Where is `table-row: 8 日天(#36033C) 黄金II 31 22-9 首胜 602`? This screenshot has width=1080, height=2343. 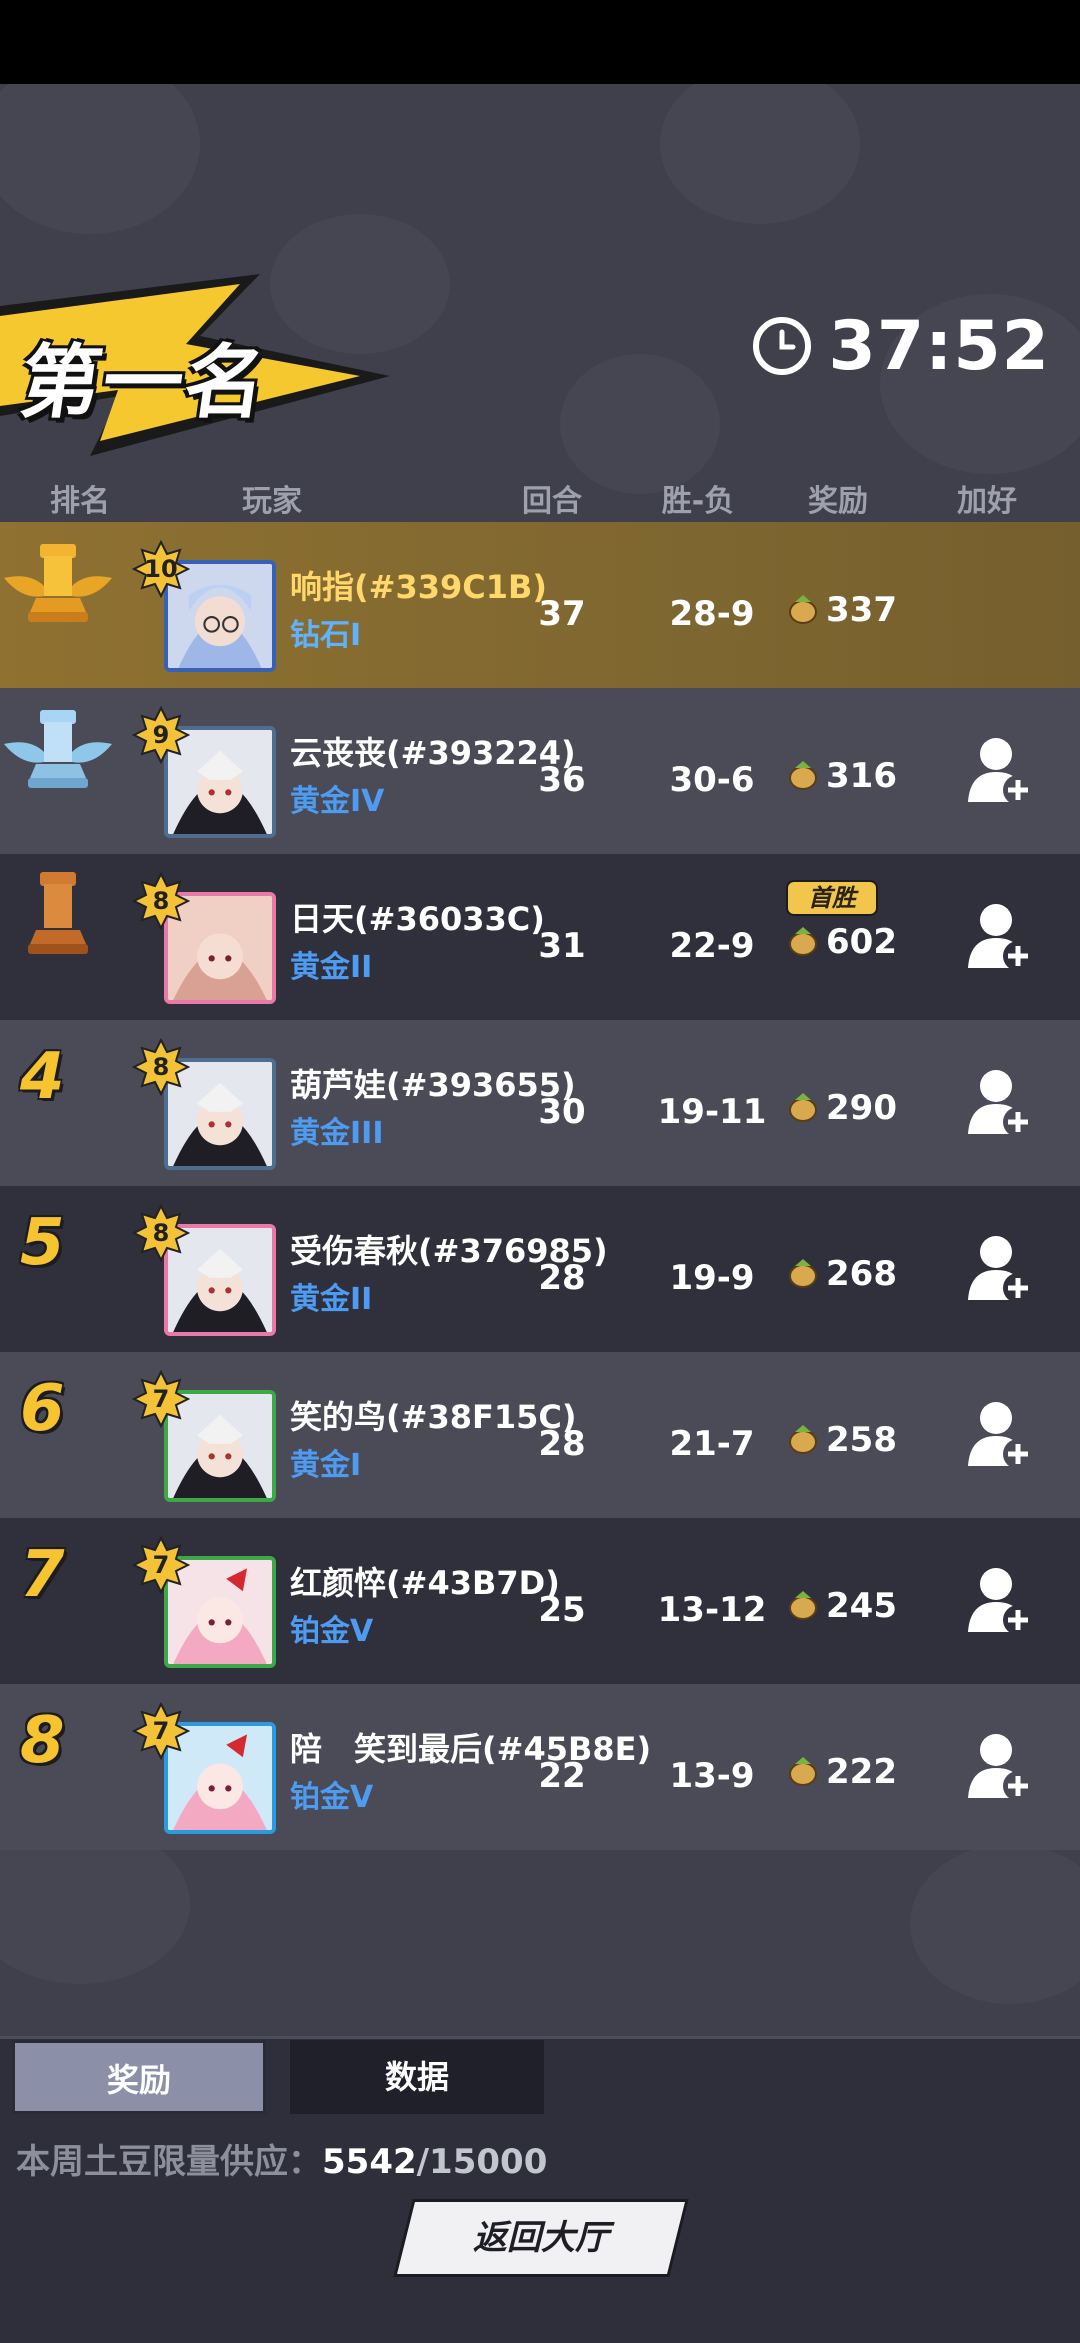
table-row: 8 日天(#36033C) 黄金II 31 22-9 首胜 602 is located at coordinates (540, 937).